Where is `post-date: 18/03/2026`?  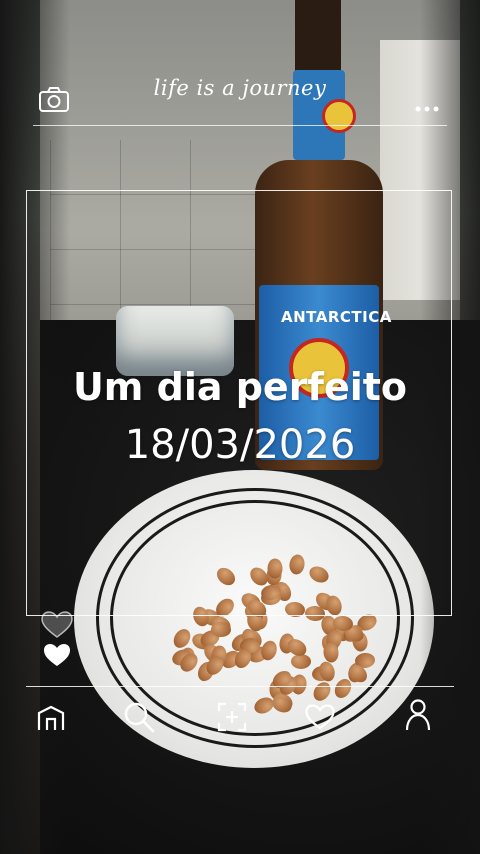
post-date: 18/03/2026 is located at coordinates (240, 445).